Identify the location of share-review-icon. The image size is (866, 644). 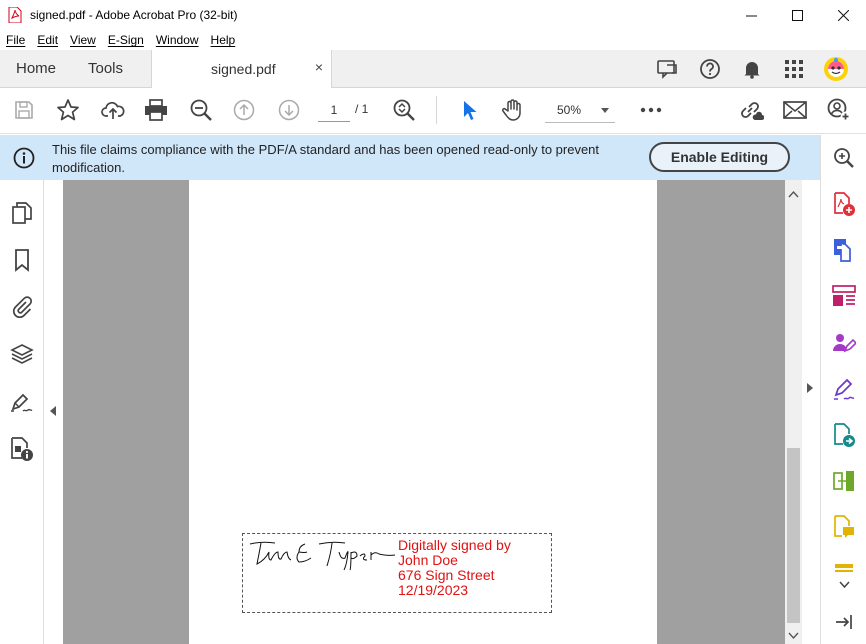
(668, 69).